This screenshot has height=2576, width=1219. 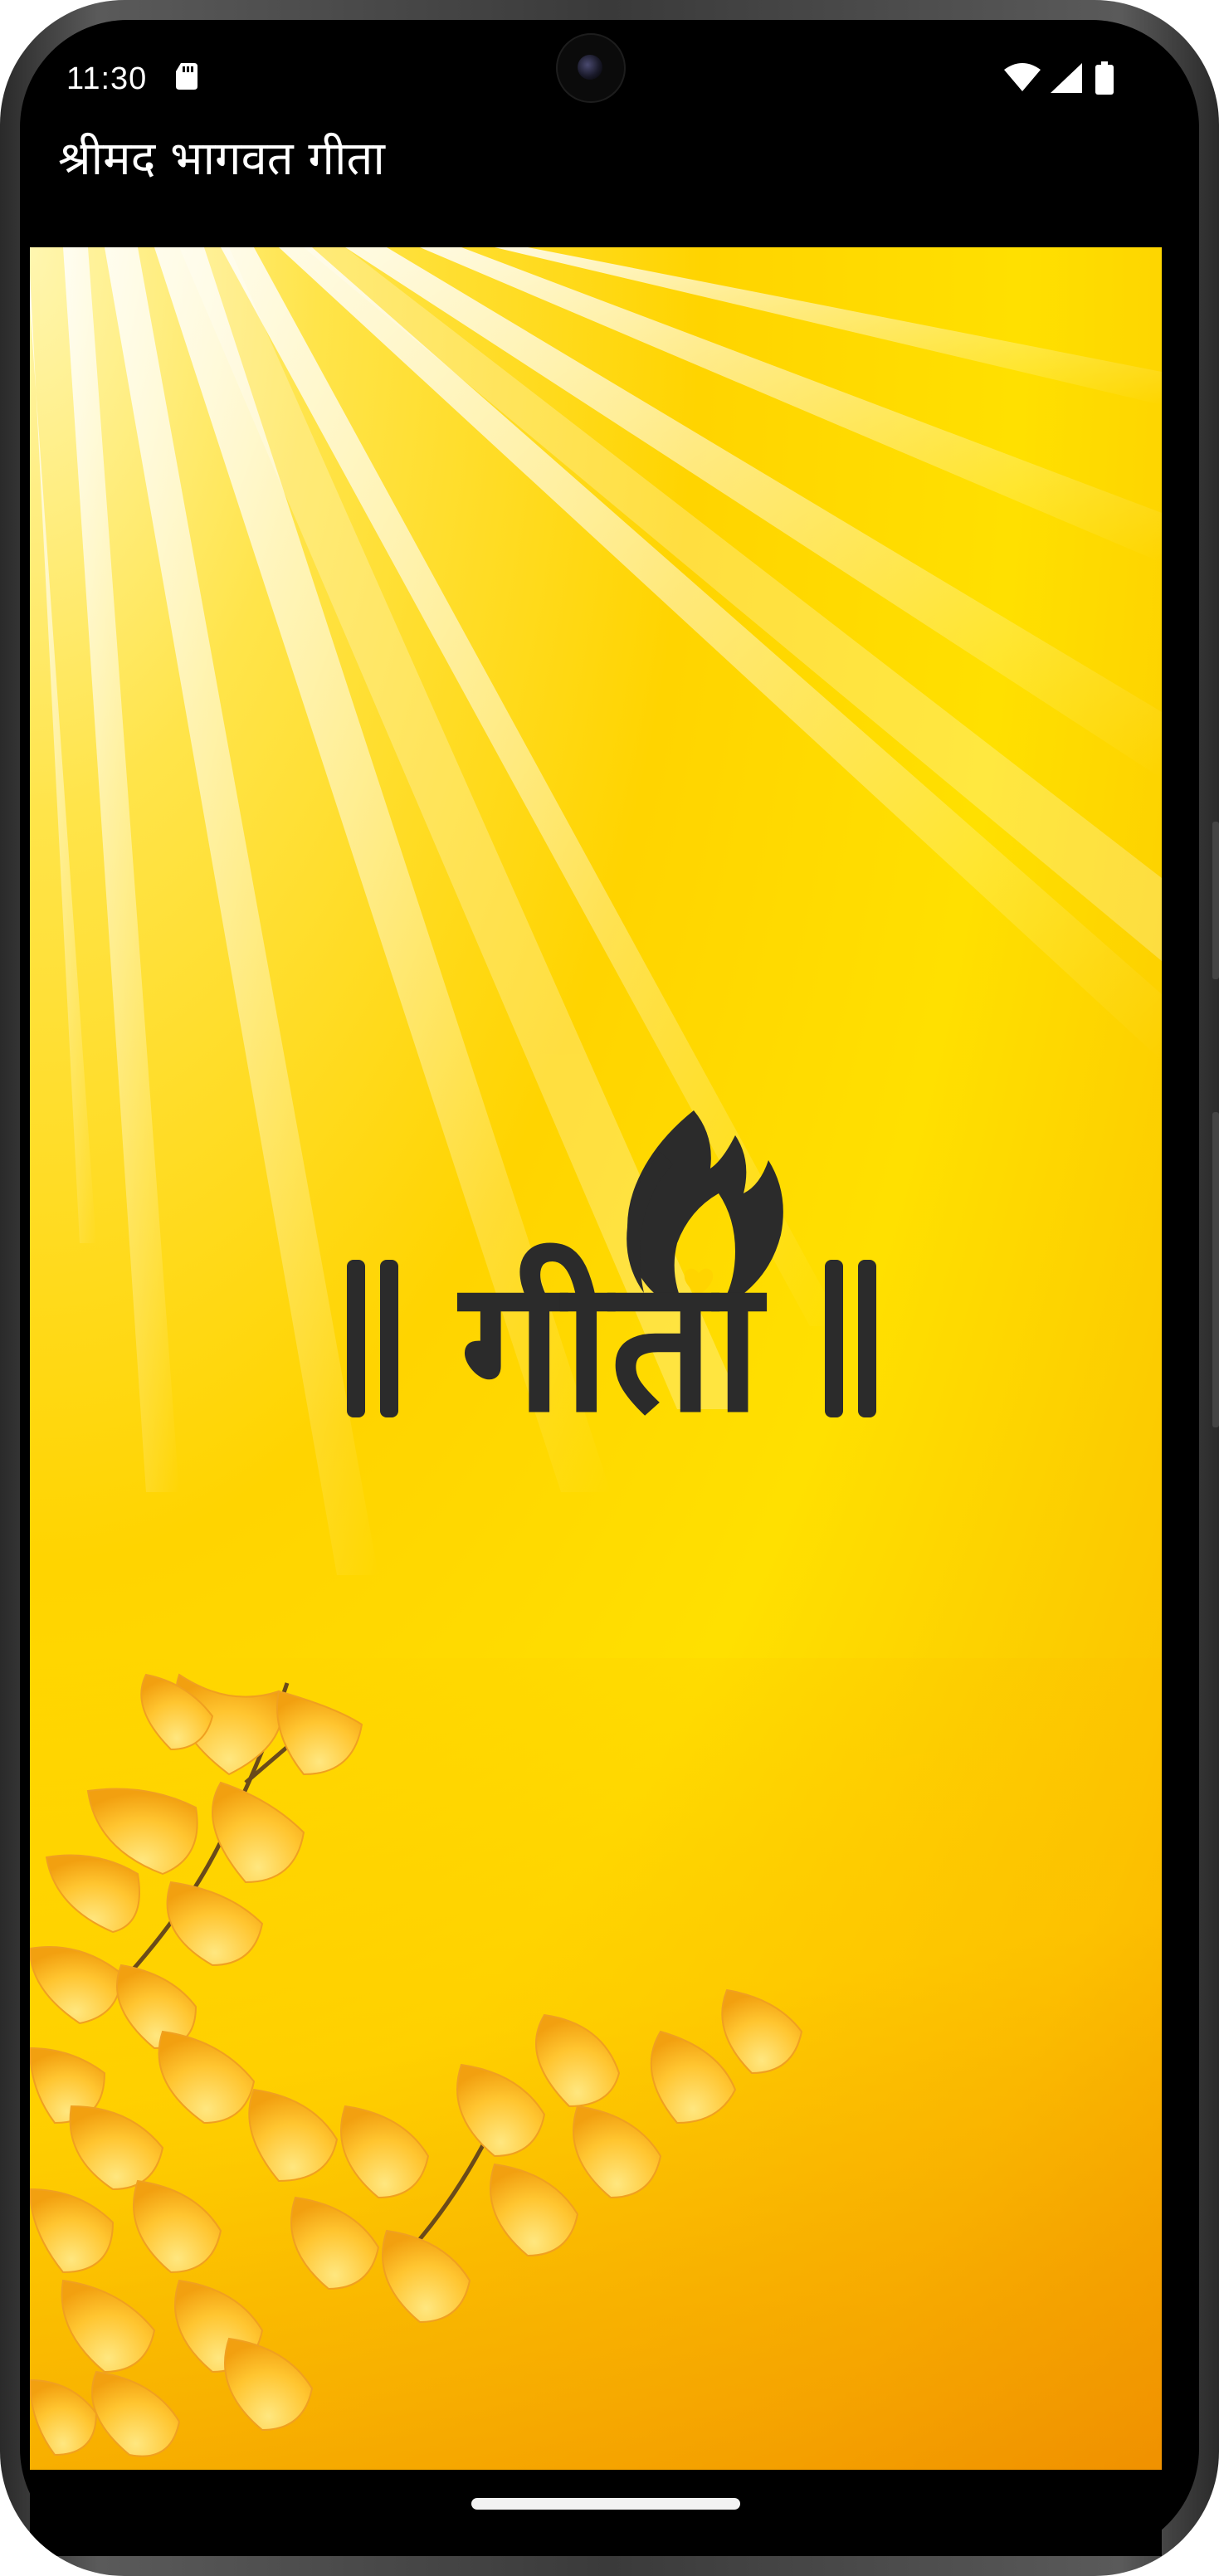 I want to click on status-icons, so click(x=1066, y=78).